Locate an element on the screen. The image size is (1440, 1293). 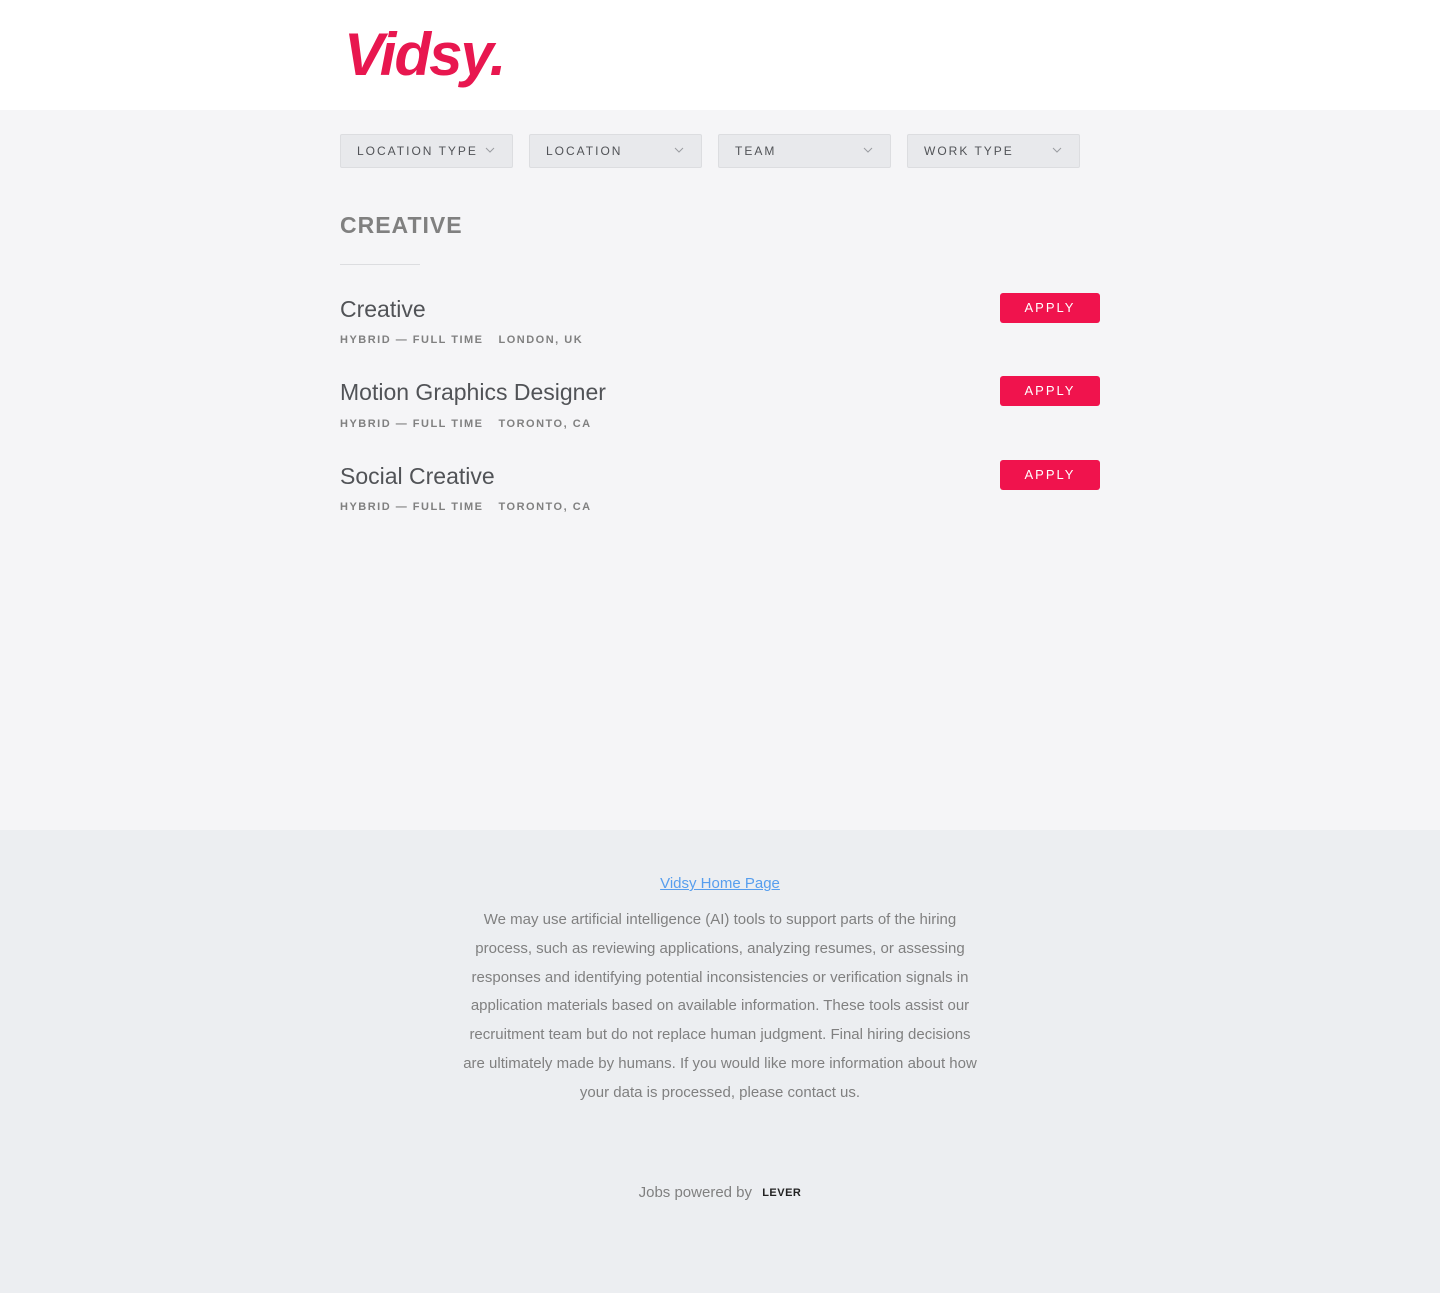
filter-label: WORK TYPE is located at coordinates (969, 151).